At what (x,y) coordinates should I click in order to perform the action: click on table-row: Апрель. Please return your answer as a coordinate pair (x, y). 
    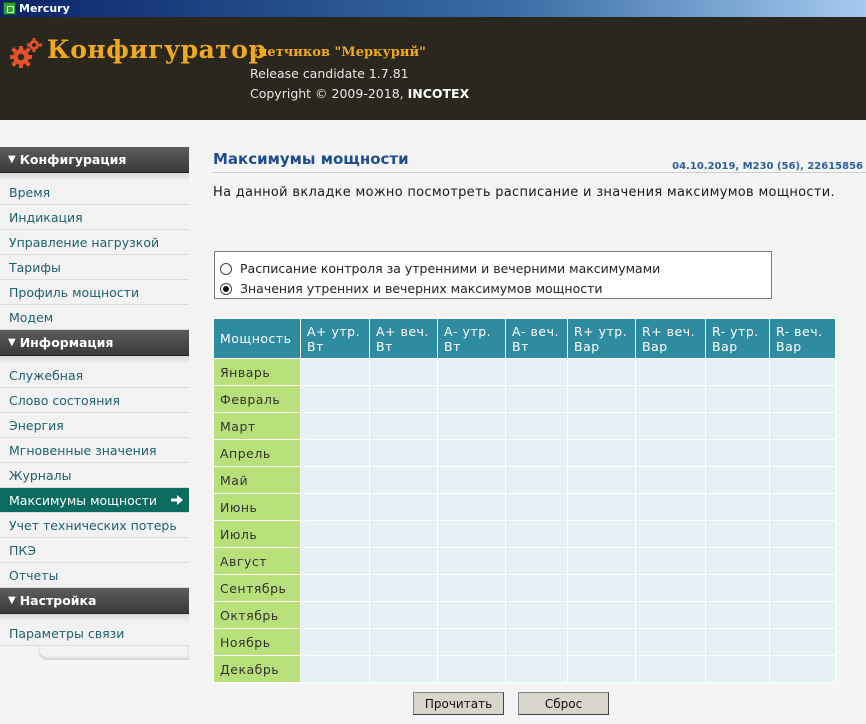
    Looking at the image, I should click on (524, 453).